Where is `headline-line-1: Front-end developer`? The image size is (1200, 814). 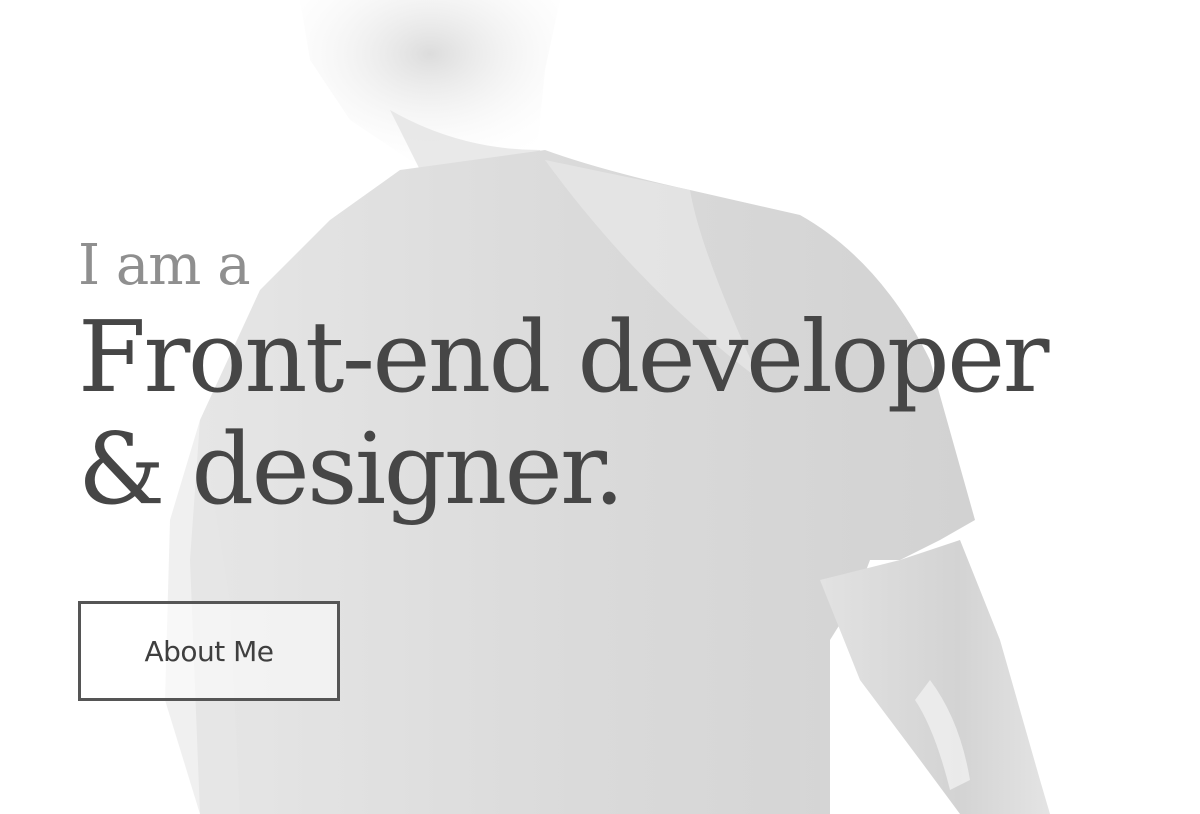
headline-line-1: Front-end developer is located at coordinates (563, 358).